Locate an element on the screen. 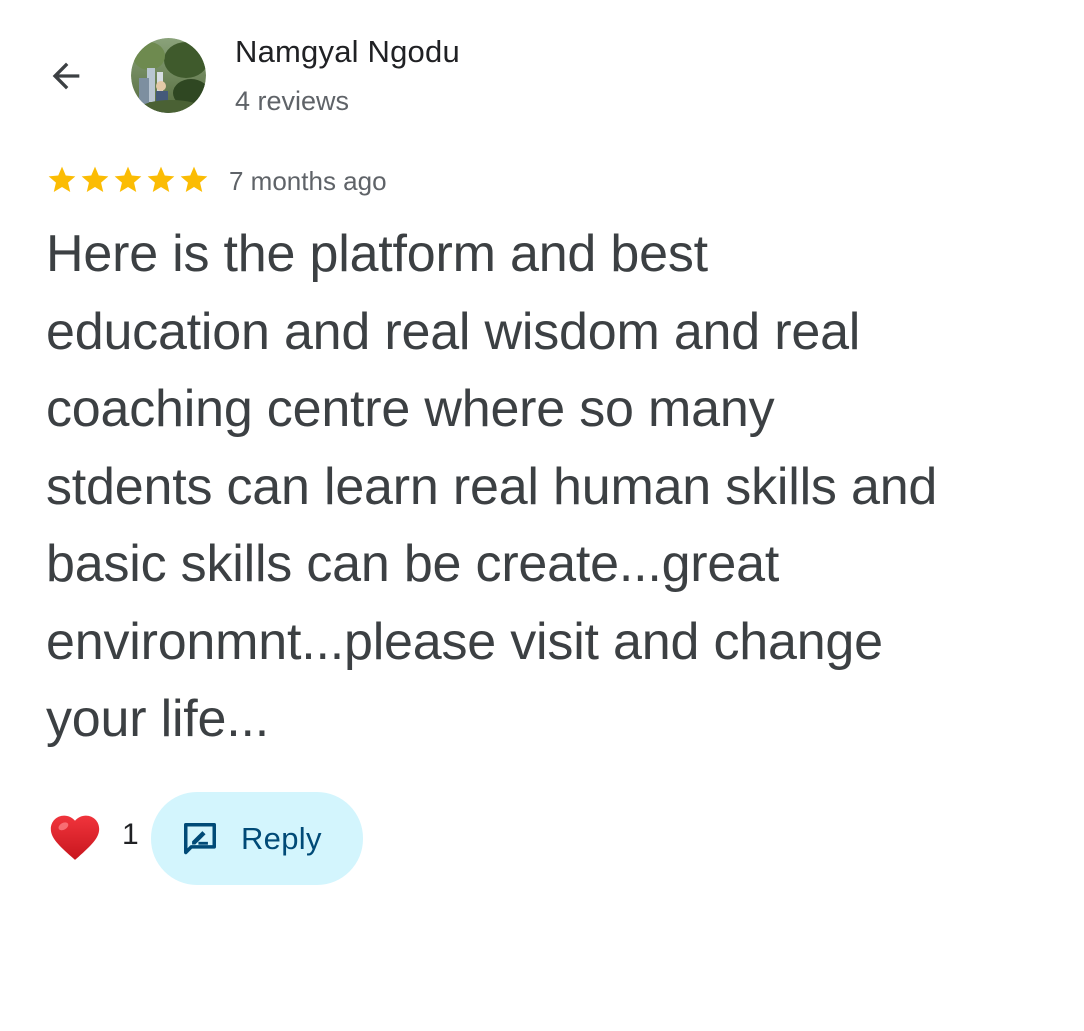  reply-button: Reply is located at coordinates (257, 838).